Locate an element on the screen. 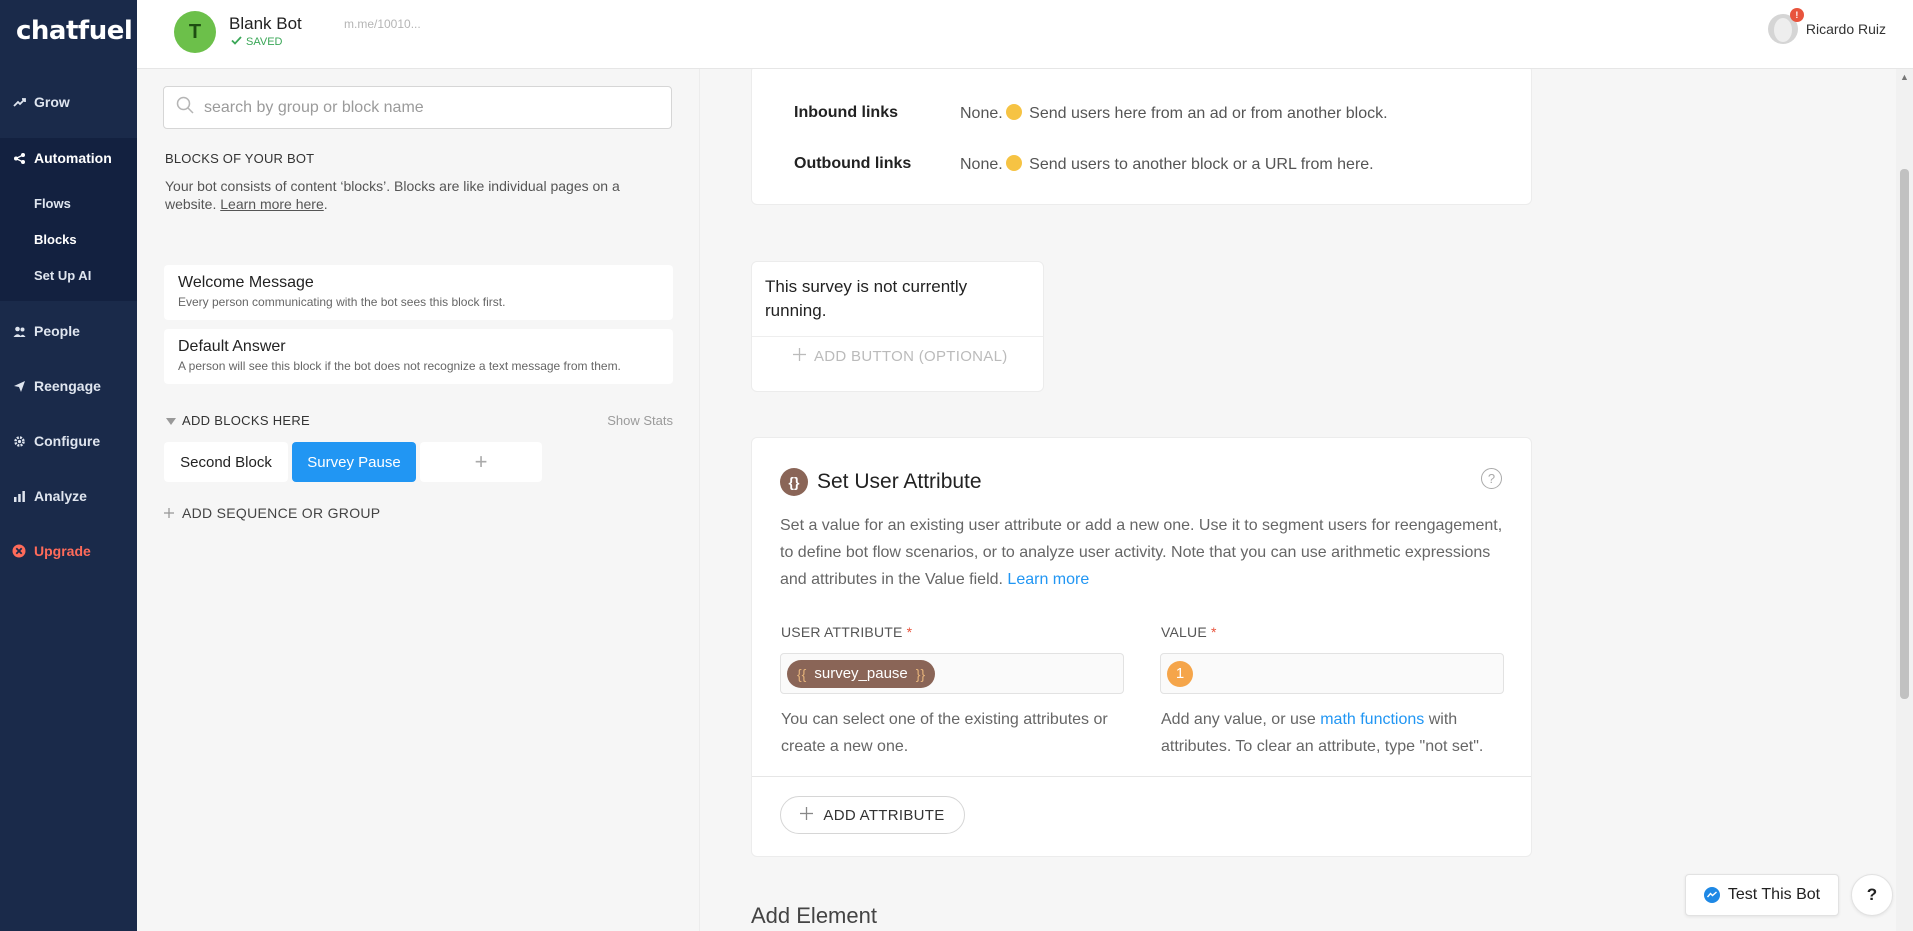 The image size is (1913, 931). show-stats-toggle: Show Stats is located at coordinates (640, 420).